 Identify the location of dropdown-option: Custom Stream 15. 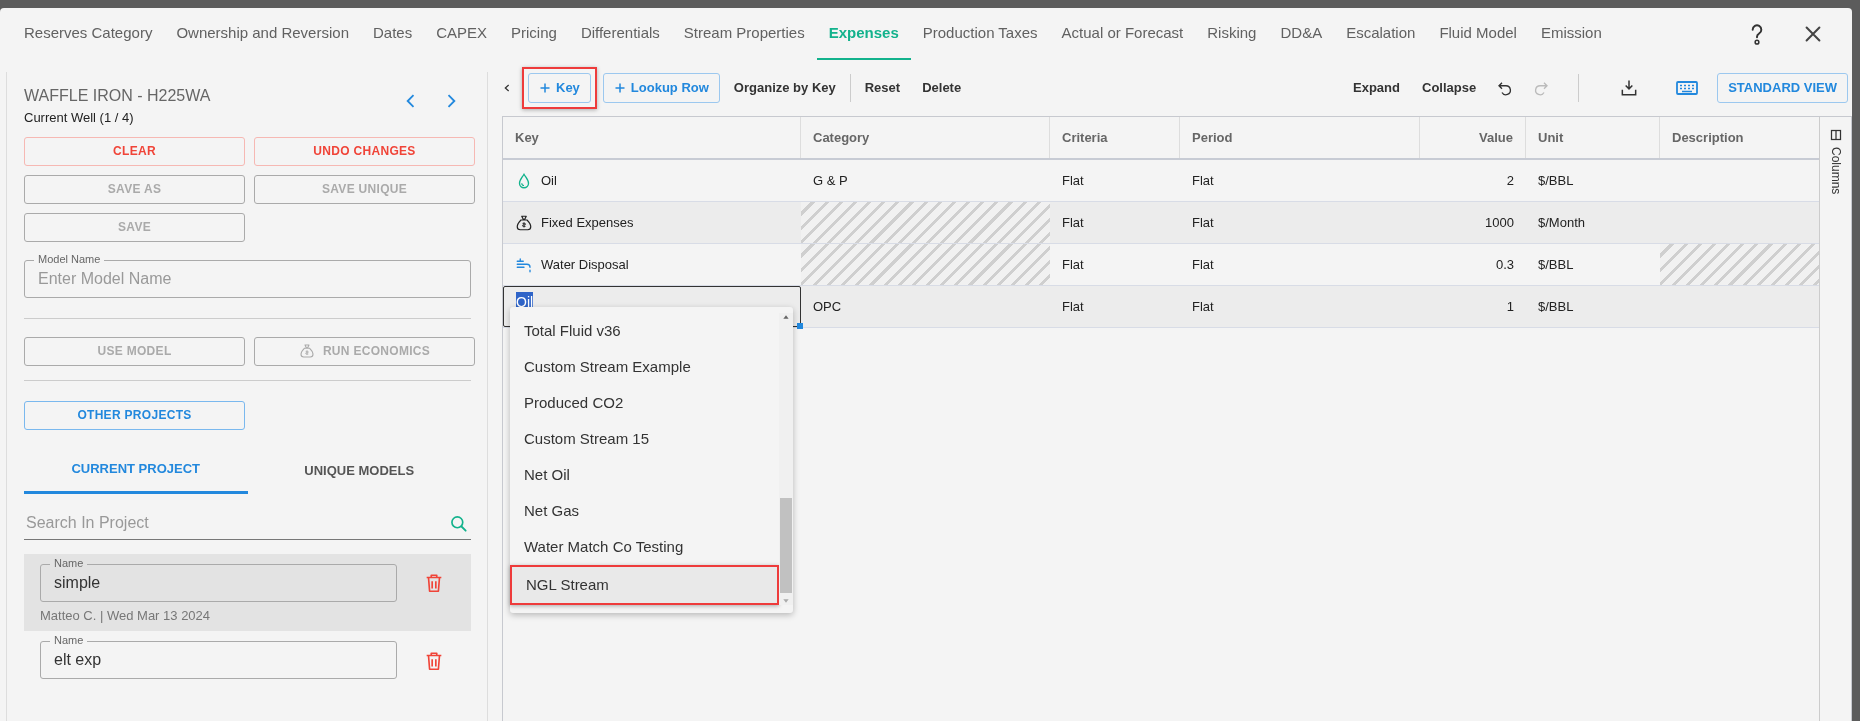
(644, 439).